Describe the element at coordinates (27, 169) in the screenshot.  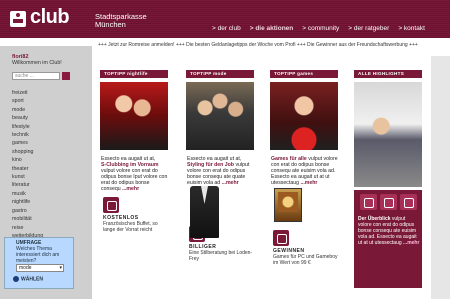
I see `category-item: theater` at that location.